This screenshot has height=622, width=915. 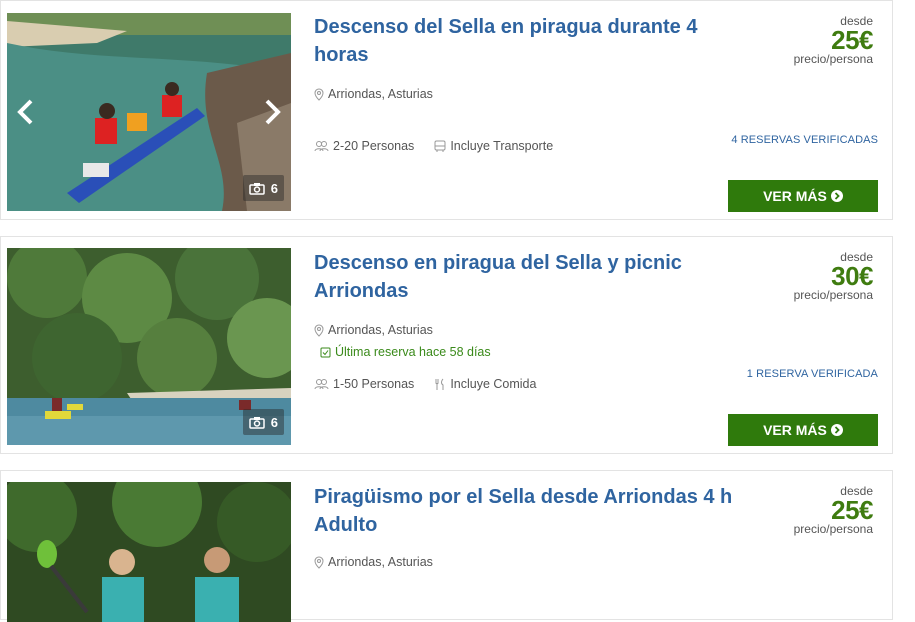 I want to click on persons-feature: 2-20 Personas, so click(x=364, y=146).